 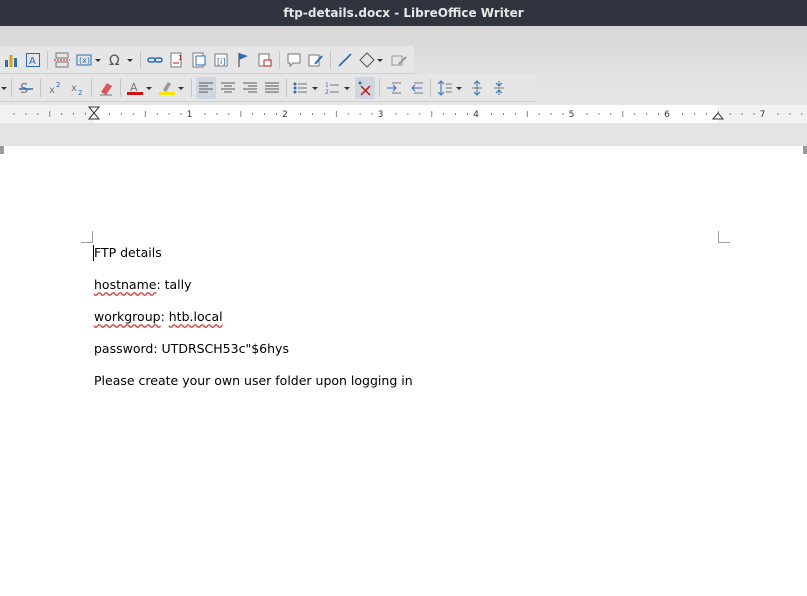 What do you see at coordinates (416, 88) in the screenshot?
I see `decrease-indent-icon` at bounding box center [416, 88].